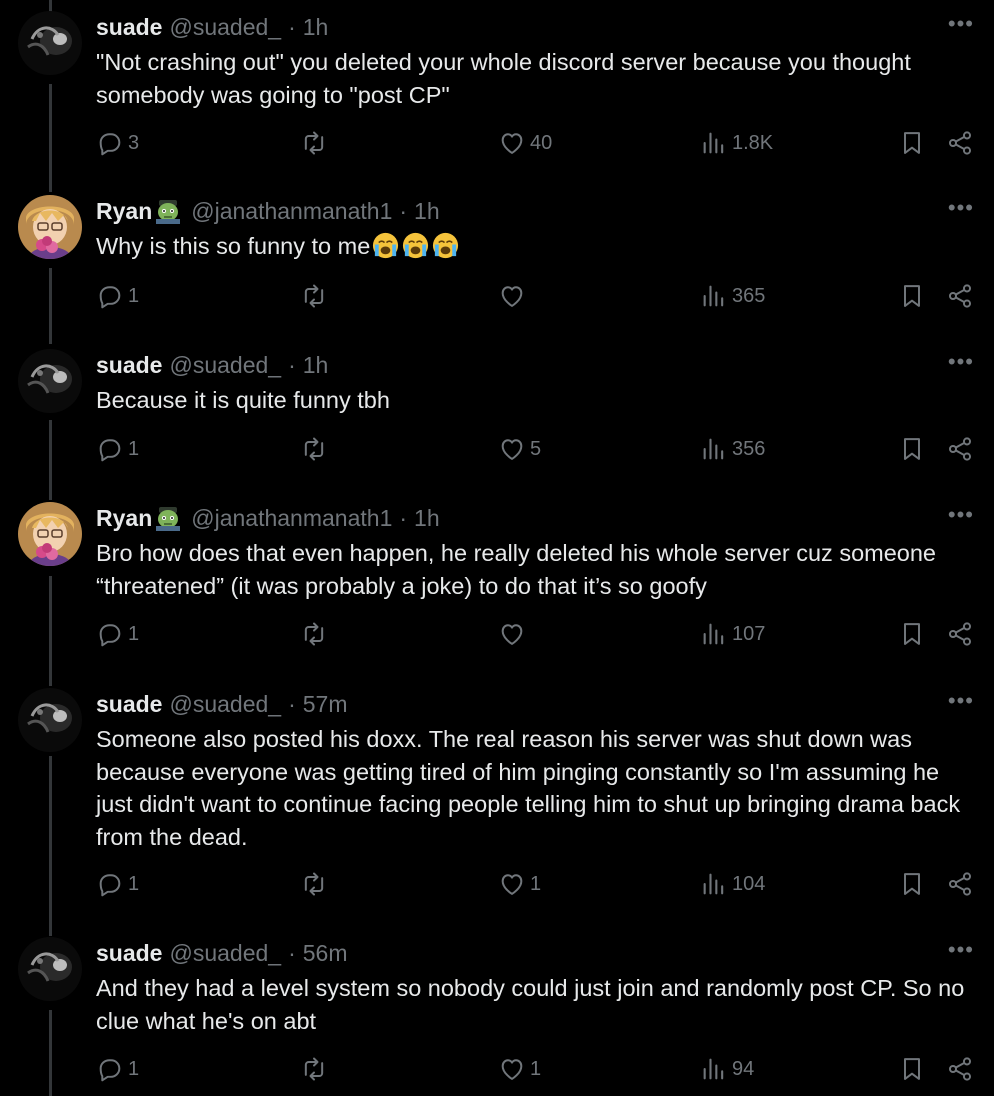 The width and height of the screenshot is (994, 1096). What do you see at coordinates (732, 296) in the screenshot?
I see `views-button: 365` at bounding box center [732, 296].